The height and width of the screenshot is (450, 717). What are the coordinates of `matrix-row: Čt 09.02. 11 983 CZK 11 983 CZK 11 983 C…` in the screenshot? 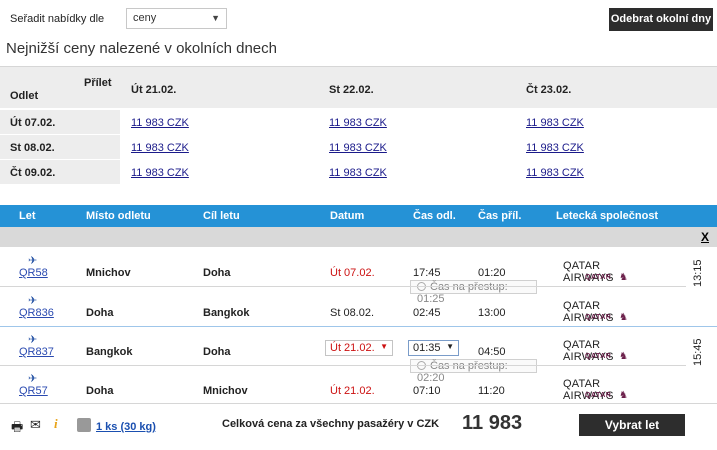 It's located at (358, 171).